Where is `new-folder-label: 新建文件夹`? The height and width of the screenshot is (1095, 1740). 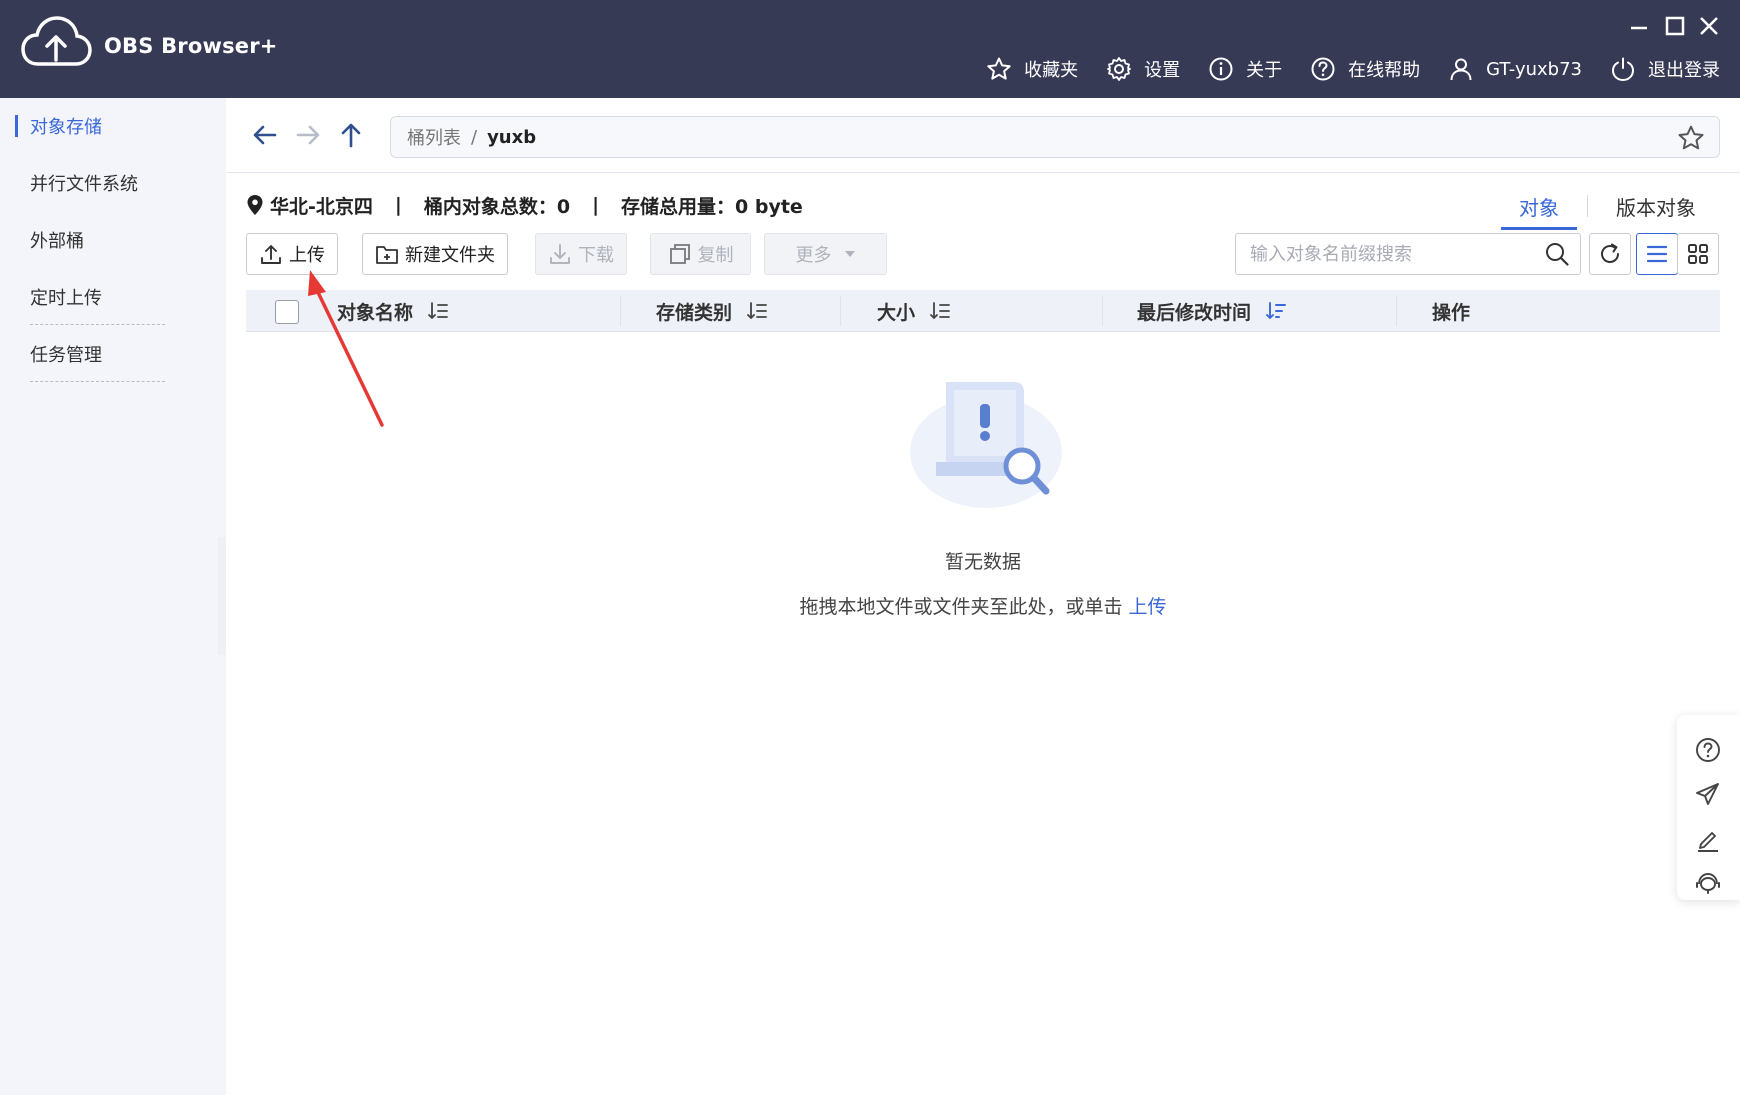
new-folder-label: 新建文件夹 is located at coordinates (450, 255).